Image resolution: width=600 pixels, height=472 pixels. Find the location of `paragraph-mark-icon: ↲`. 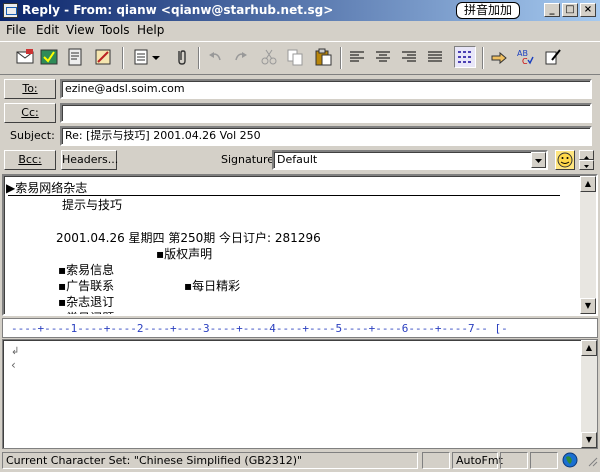

paragraph-mark-icon: ↲ is located at coordinates (15, 351).